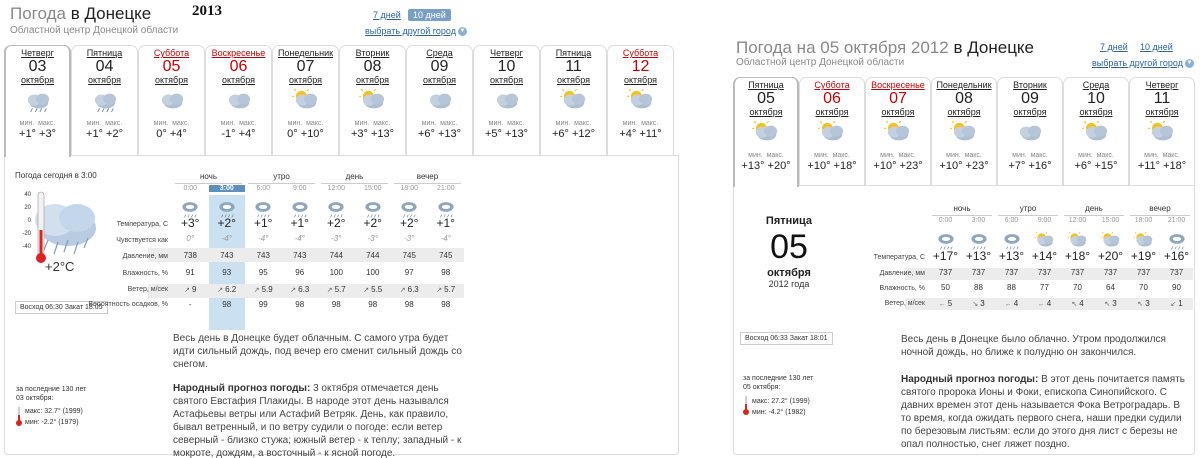 The height and width of the screenshot is (458, 1200). Describe the element at coordinates (231, 289) in the screenshot. I see `wind-value: 6.2` at that location.